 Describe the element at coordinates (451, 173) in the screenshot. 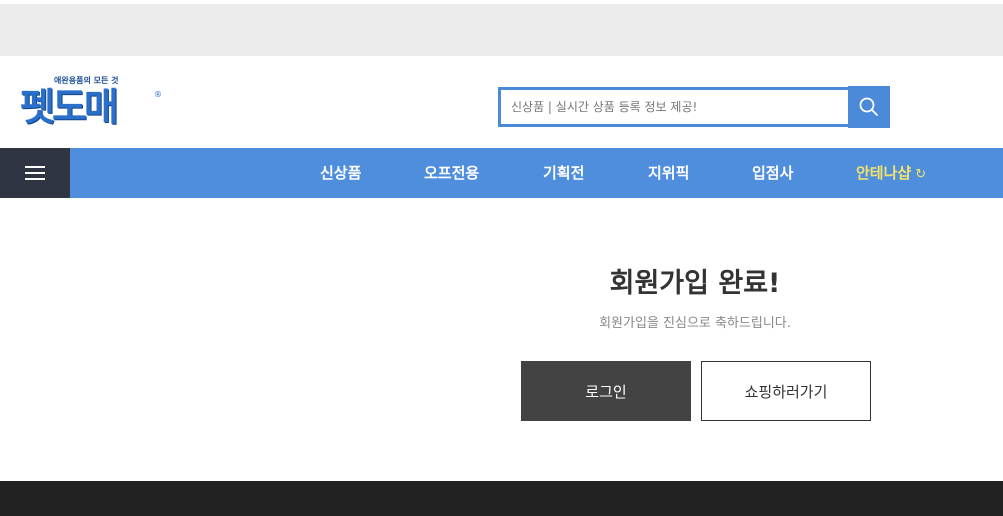

I see `nav-item-offline-only: 오프전용` at that location.